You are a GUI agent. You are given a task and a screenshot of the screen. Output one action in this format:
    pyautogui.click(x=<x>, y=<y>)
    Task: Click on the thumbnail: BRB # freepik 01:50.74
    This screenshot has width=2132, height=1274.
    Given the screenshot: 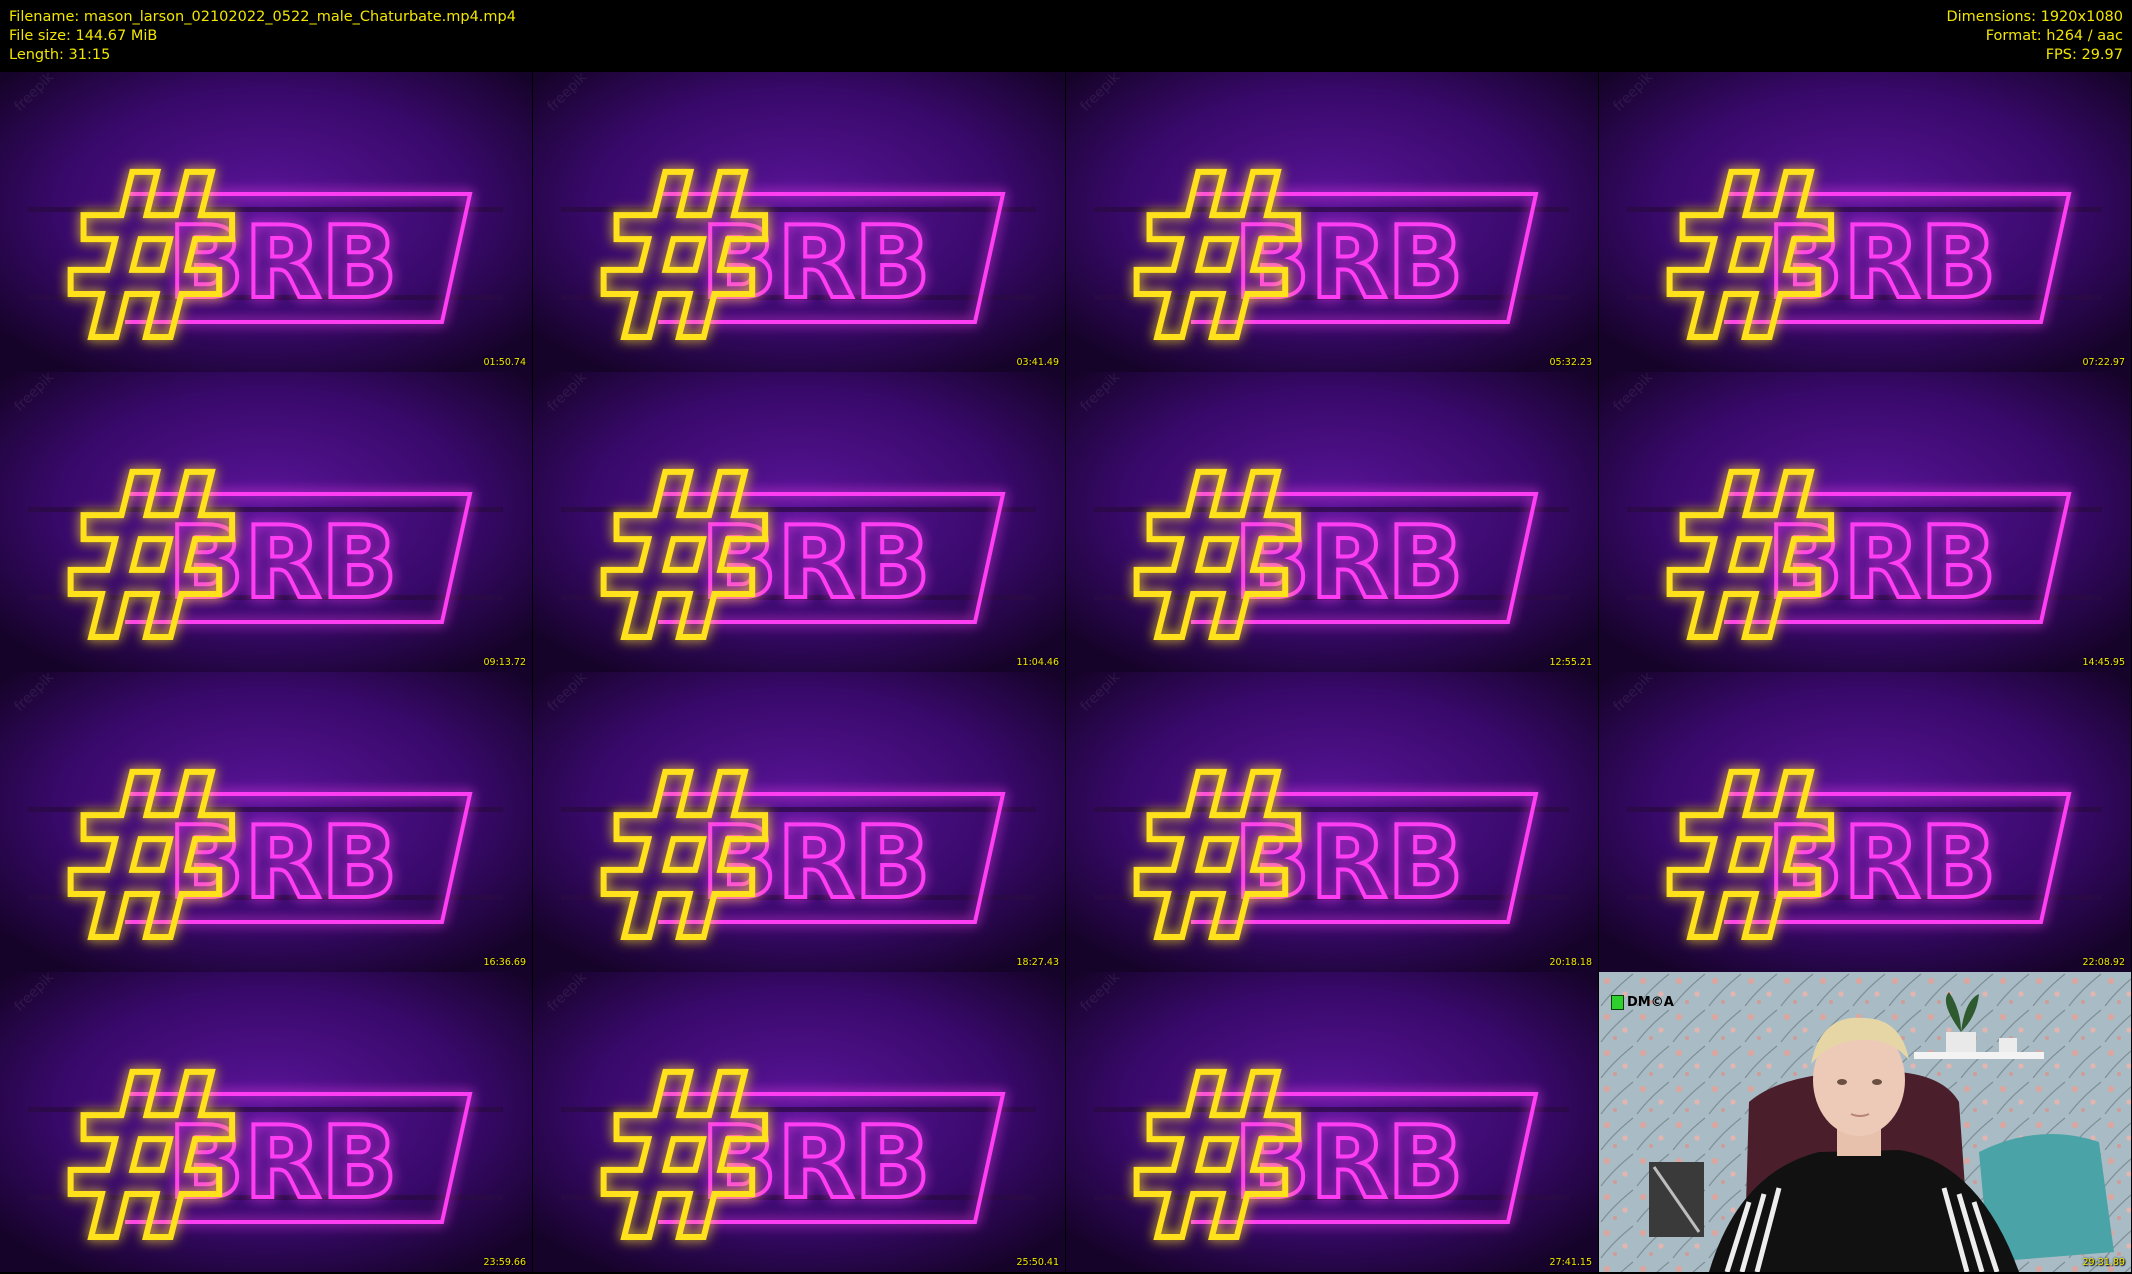 What is the action you would take?
    pyautogui.click(x=266, y=222)
    